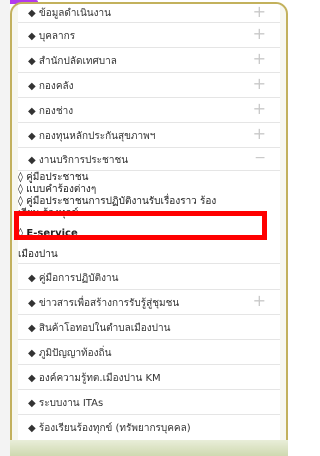  What do you see at coordinates (149, 352) in the screenshot?
I see `menu-item-local-wisdom: ◆ ภูมิปัญญาท้องถิ่น` at bounding box center [149, 352].